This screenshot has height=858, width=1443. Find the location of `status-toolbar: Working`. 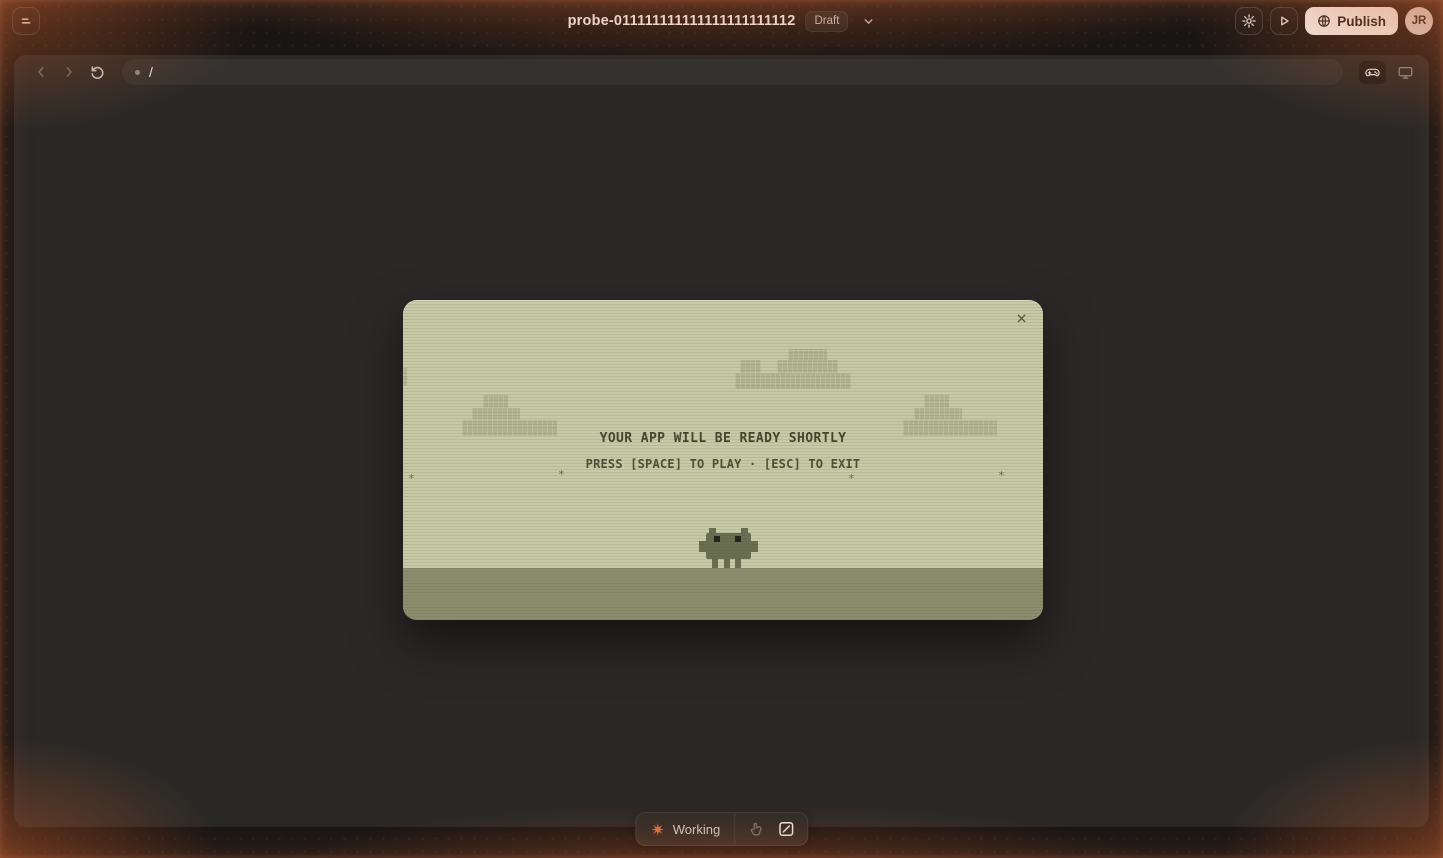

status-toolbar: Working is located at coordinates (721, 829).